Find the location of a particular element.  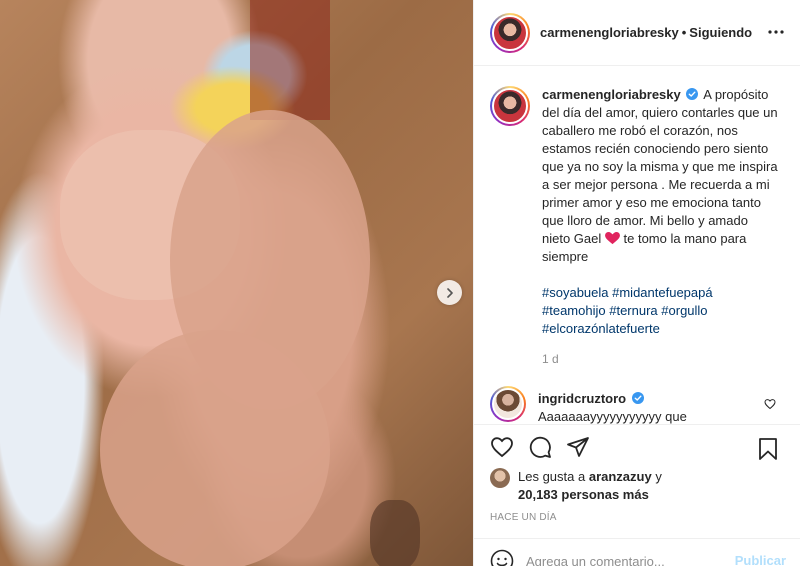

post-header: carmenengloriabresky • Siguiendo is located at coordinates (637, 33).